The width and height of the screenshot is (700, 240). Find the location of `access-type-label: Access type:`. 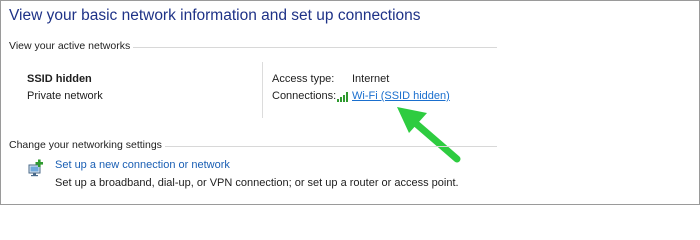

access-type-label: Access type: is located at coordinates (303, 79).